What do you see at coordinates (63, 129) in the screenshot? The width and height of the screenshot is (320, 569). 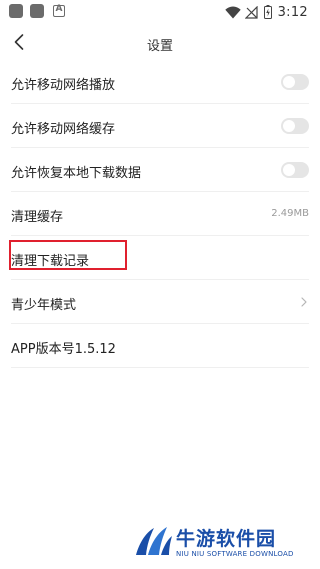 I see `setting-label: 允许移动网络缓存` at bounding box center [63, 129].